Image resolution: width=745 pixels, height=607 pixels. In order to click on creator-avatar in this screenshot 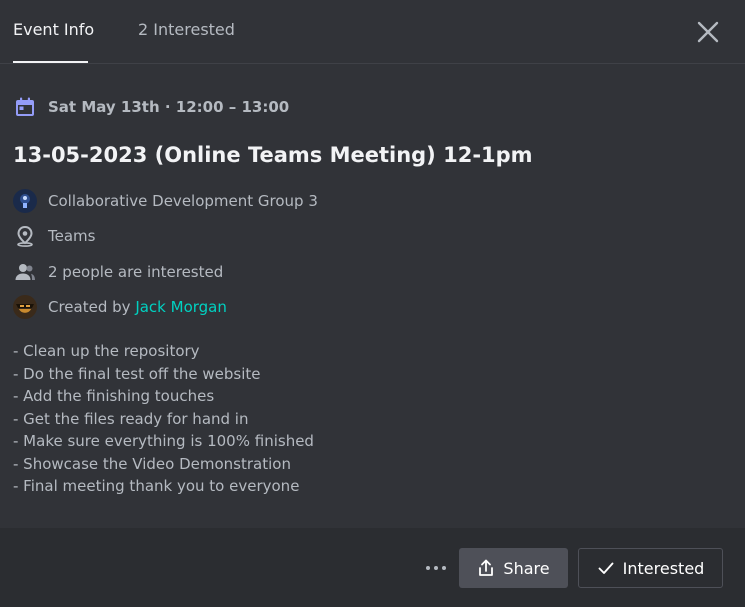, I will do `click(25, 307)`.